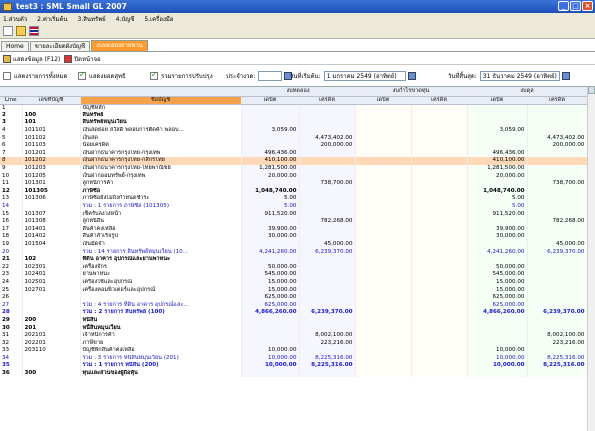 The height and width of the screenshot is (431, 595). Describe the element at coordinates (557, 366) in the screenshot. I see `table-cell: 8,225,316.00` at that location.